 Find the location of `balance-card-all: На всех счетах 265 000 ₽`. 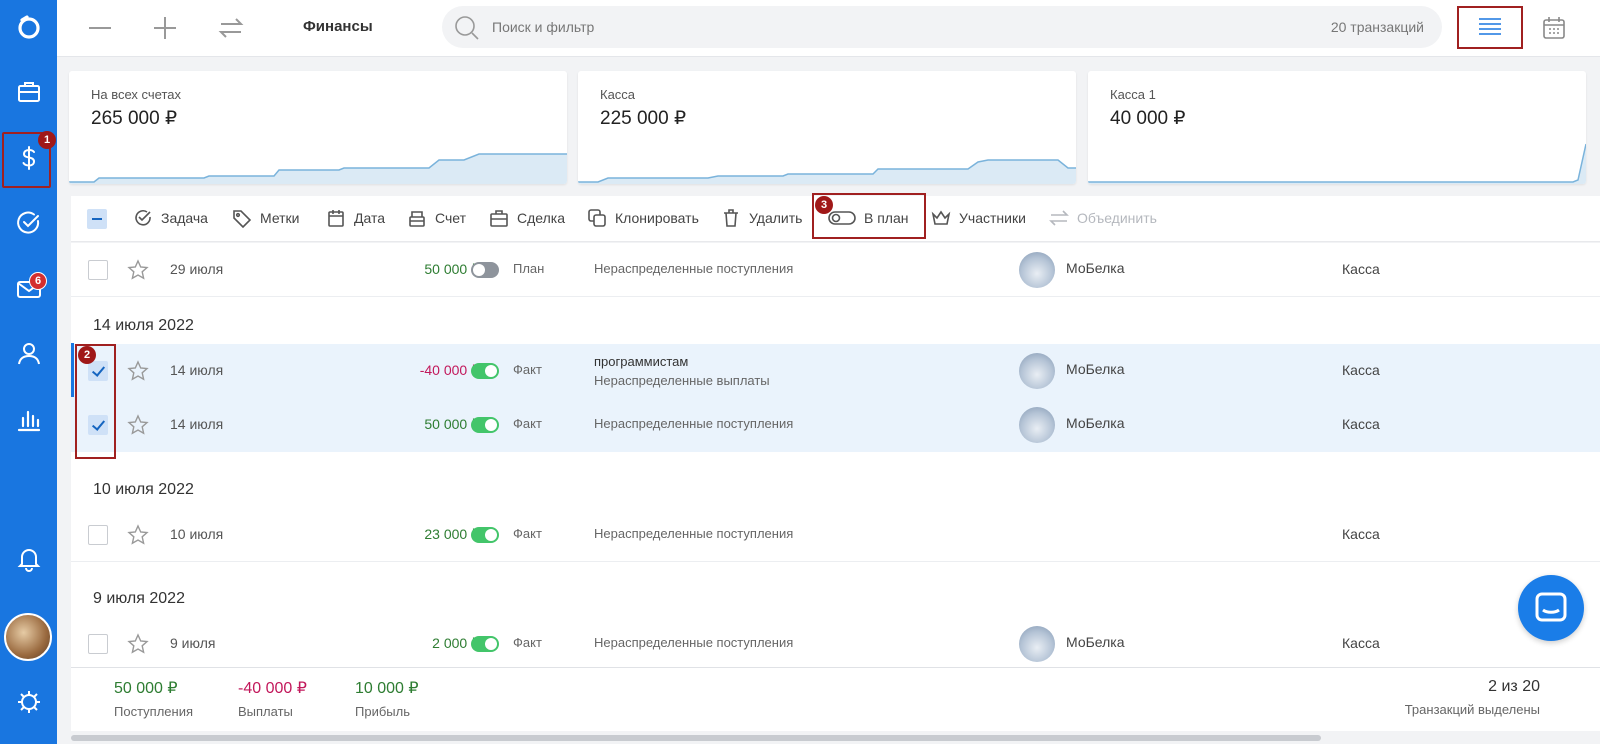

balance-card-all: На всех счетах 265 000 ₽ is located at coordinates (318, 127).